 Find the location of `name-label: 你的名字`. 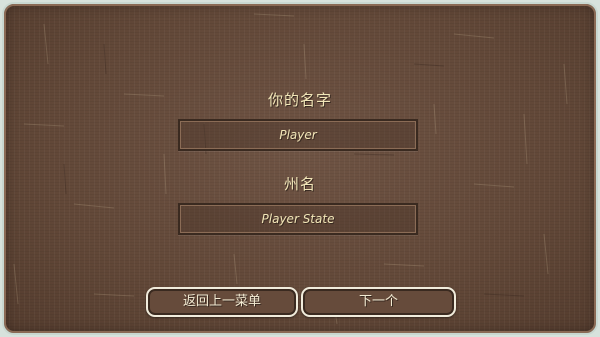

name-label: 你的名字 is located at coordinates (299, 100).